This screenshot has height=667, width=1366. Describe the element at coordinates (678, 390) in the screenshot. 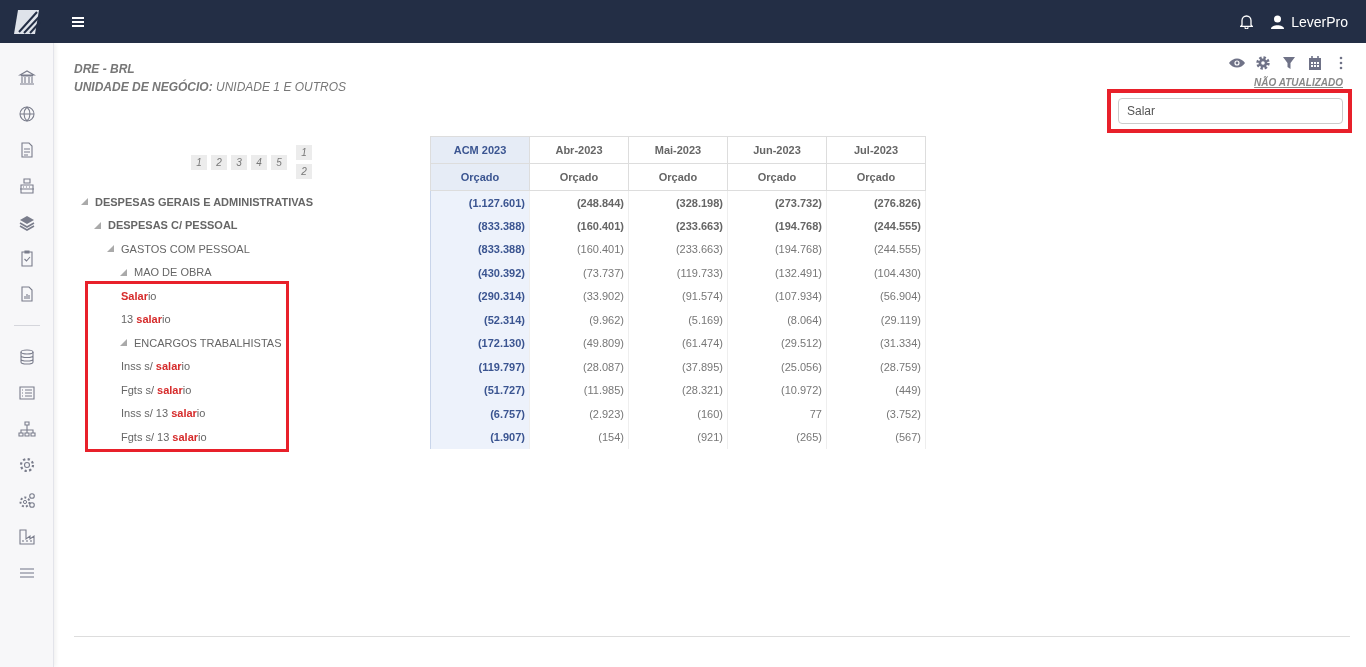

I see `table-cell: (28.321)` at that location.